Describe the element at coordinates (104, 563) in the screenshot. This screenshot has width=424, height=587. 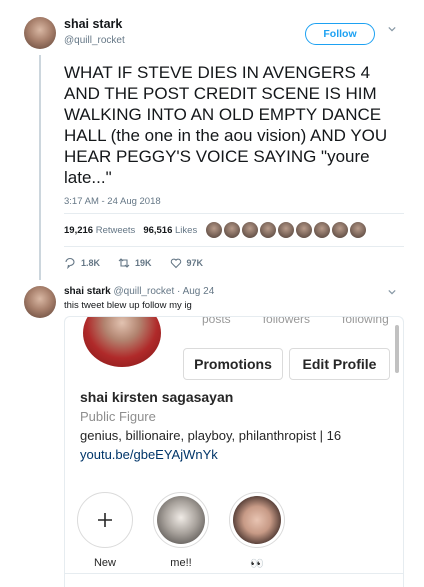
I see `highlight-label: New` at that location.